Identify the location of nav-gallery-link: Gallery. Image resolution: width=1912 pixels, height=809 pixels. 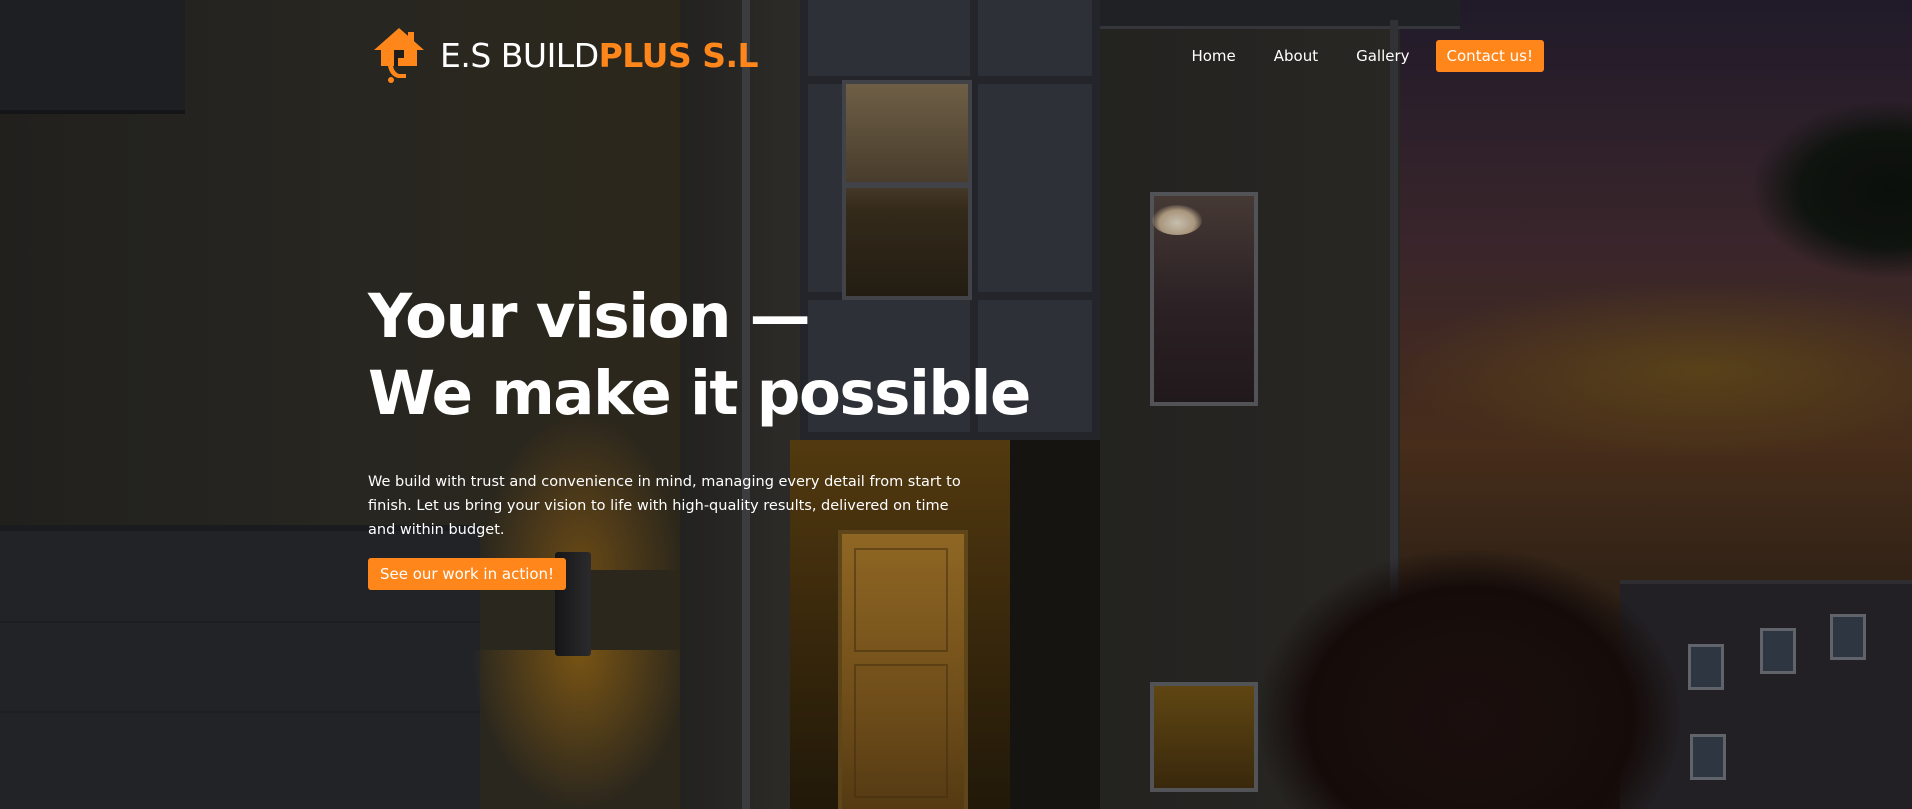
(1382, 56).